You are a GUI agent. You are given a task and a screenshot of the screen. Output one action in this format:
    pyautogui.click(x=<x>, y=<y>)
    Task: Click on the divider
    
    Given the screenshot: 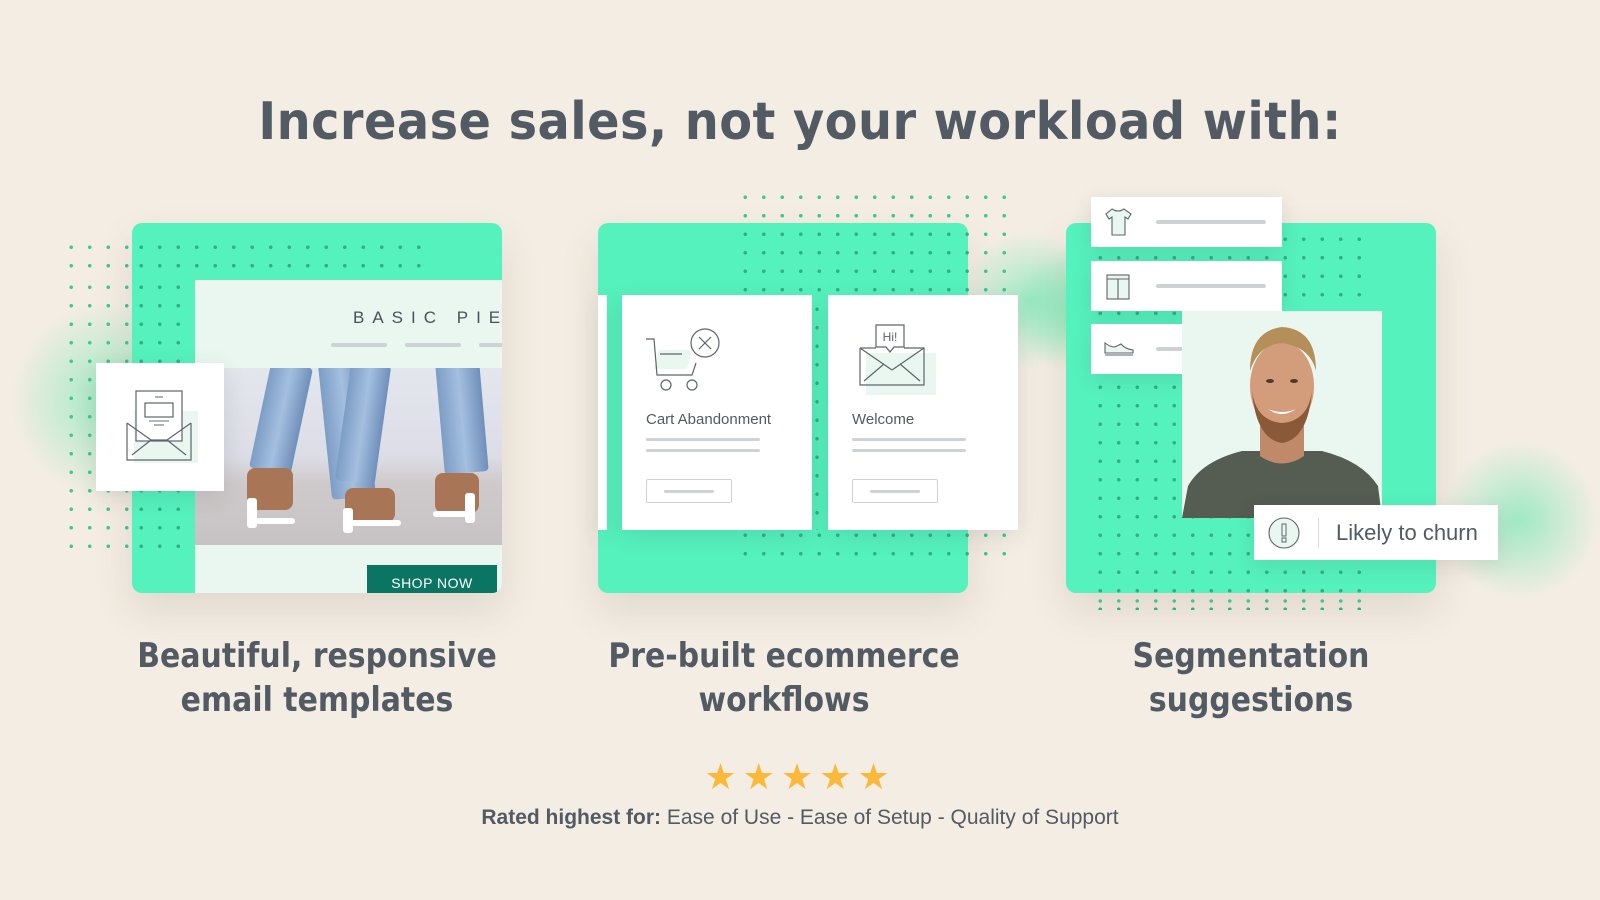 What is the action you would take?
    pyautogui.click(x=1318, y=533)
    